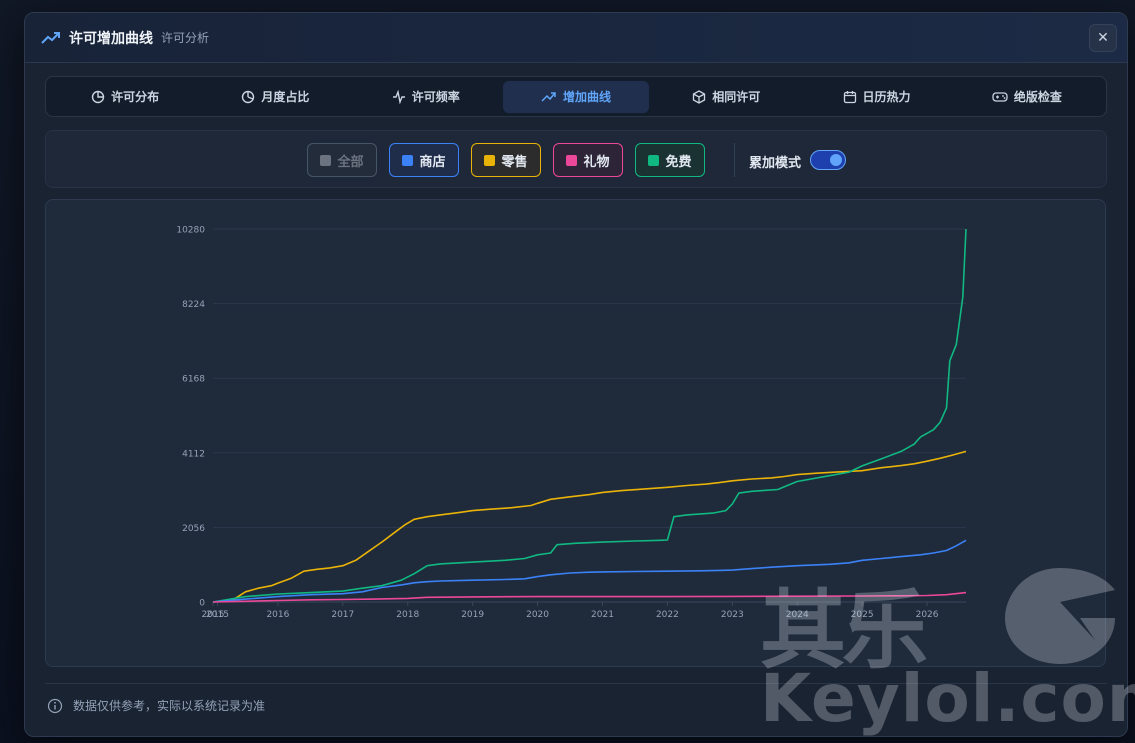 Image resolution: width=1135 pixels, height=743 pixels. I want to click on y-tick-label: 2056, so click(193, 529).